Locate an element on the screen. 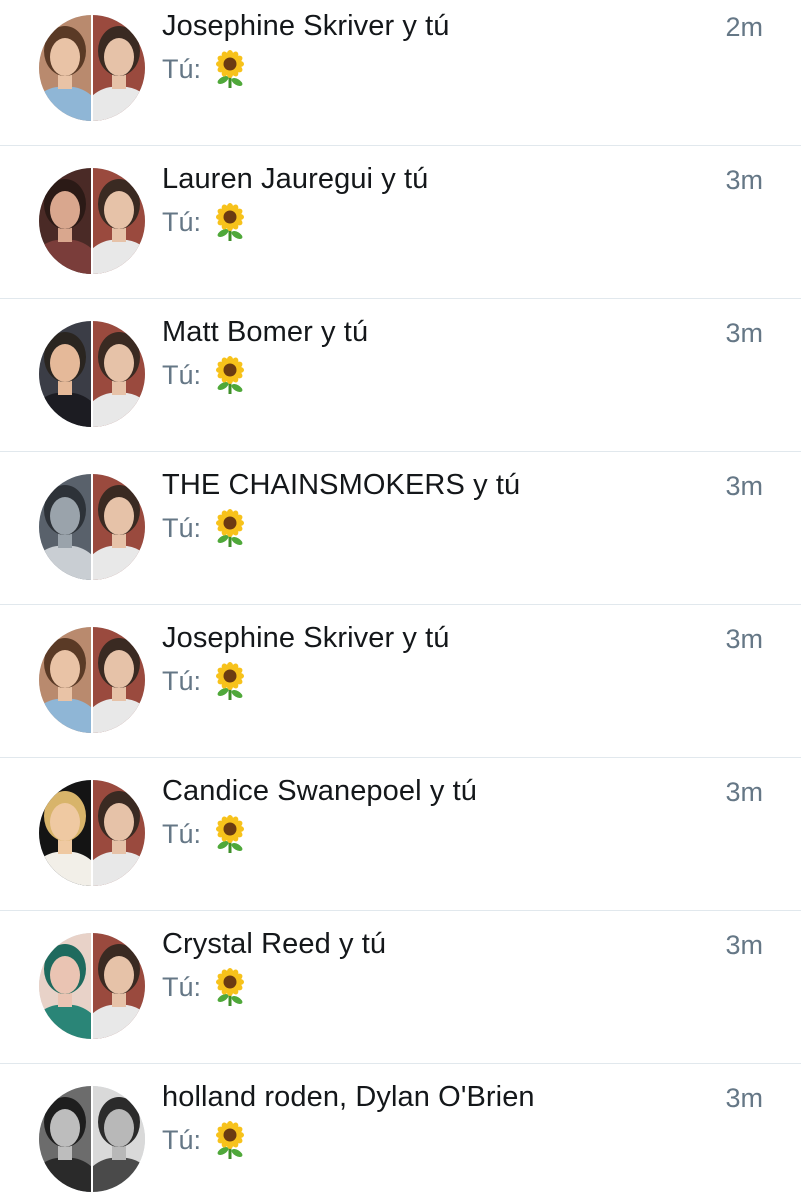  conversation-row: Josephine Skriver y tú 3m Tú: is located at coordinates (400, 681).